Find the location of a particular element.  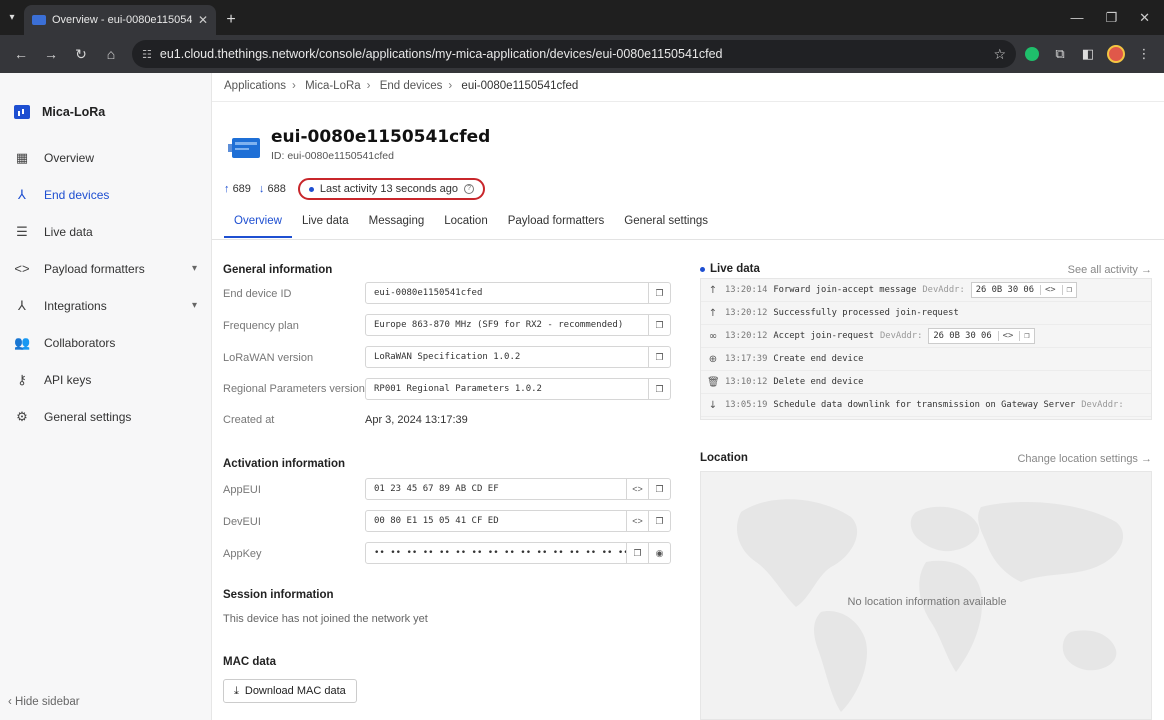

no-location-message: No location information available is located at coordinates (927, 602).